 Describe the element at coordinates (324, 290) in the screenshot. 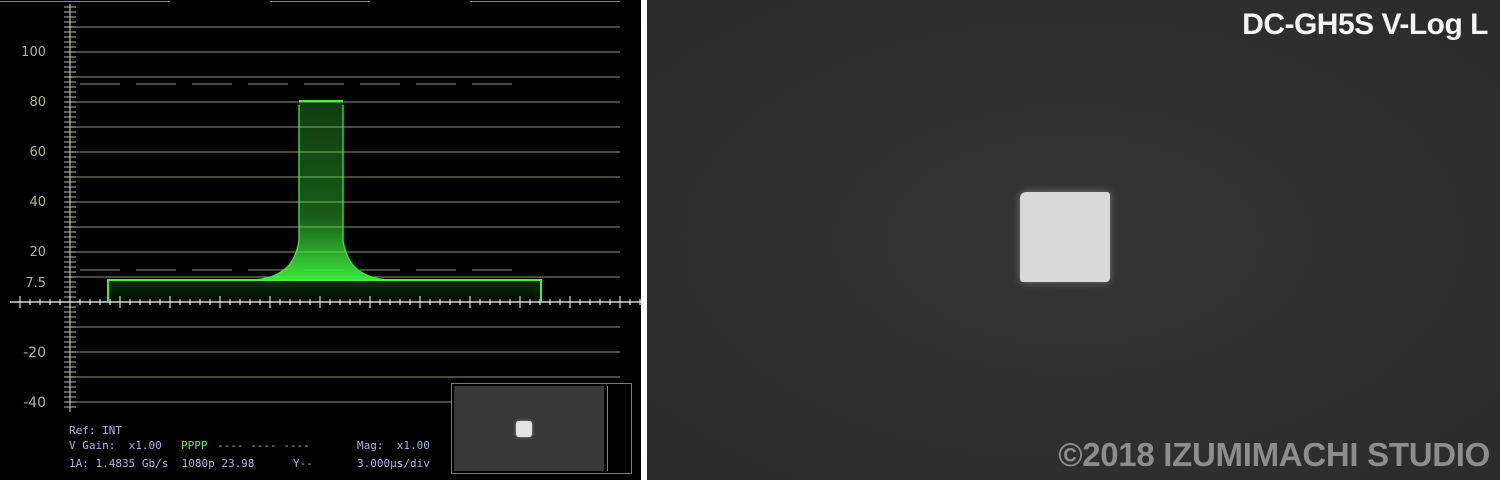

I see `waveform-body-fill` at that location.